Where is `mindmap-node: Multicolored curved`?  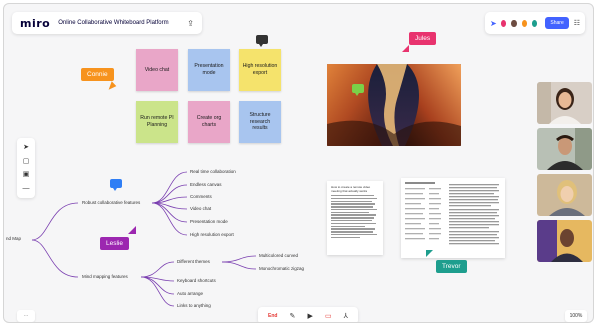
mindmap-node: Multicolored curved is located at coordinates (278, 255).